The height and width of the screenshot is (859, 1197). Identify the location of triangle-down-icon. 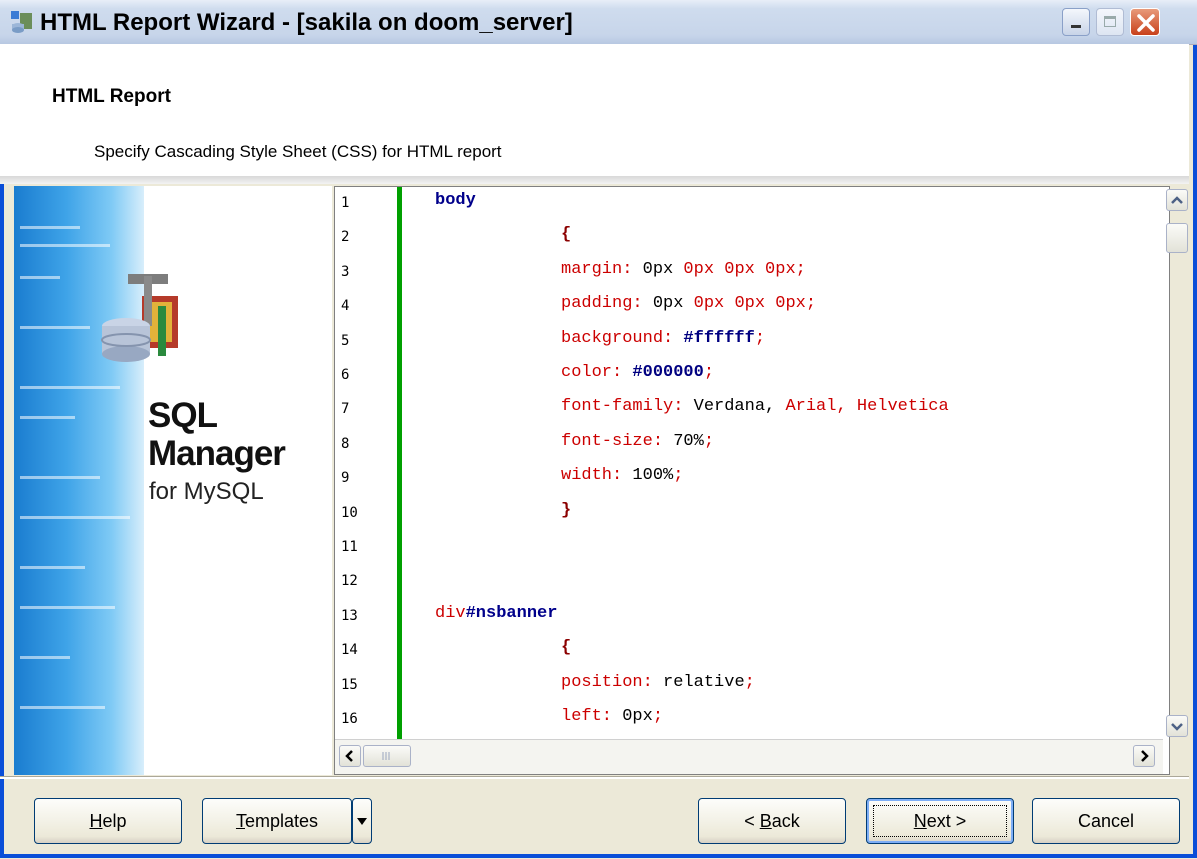
(362, 821).